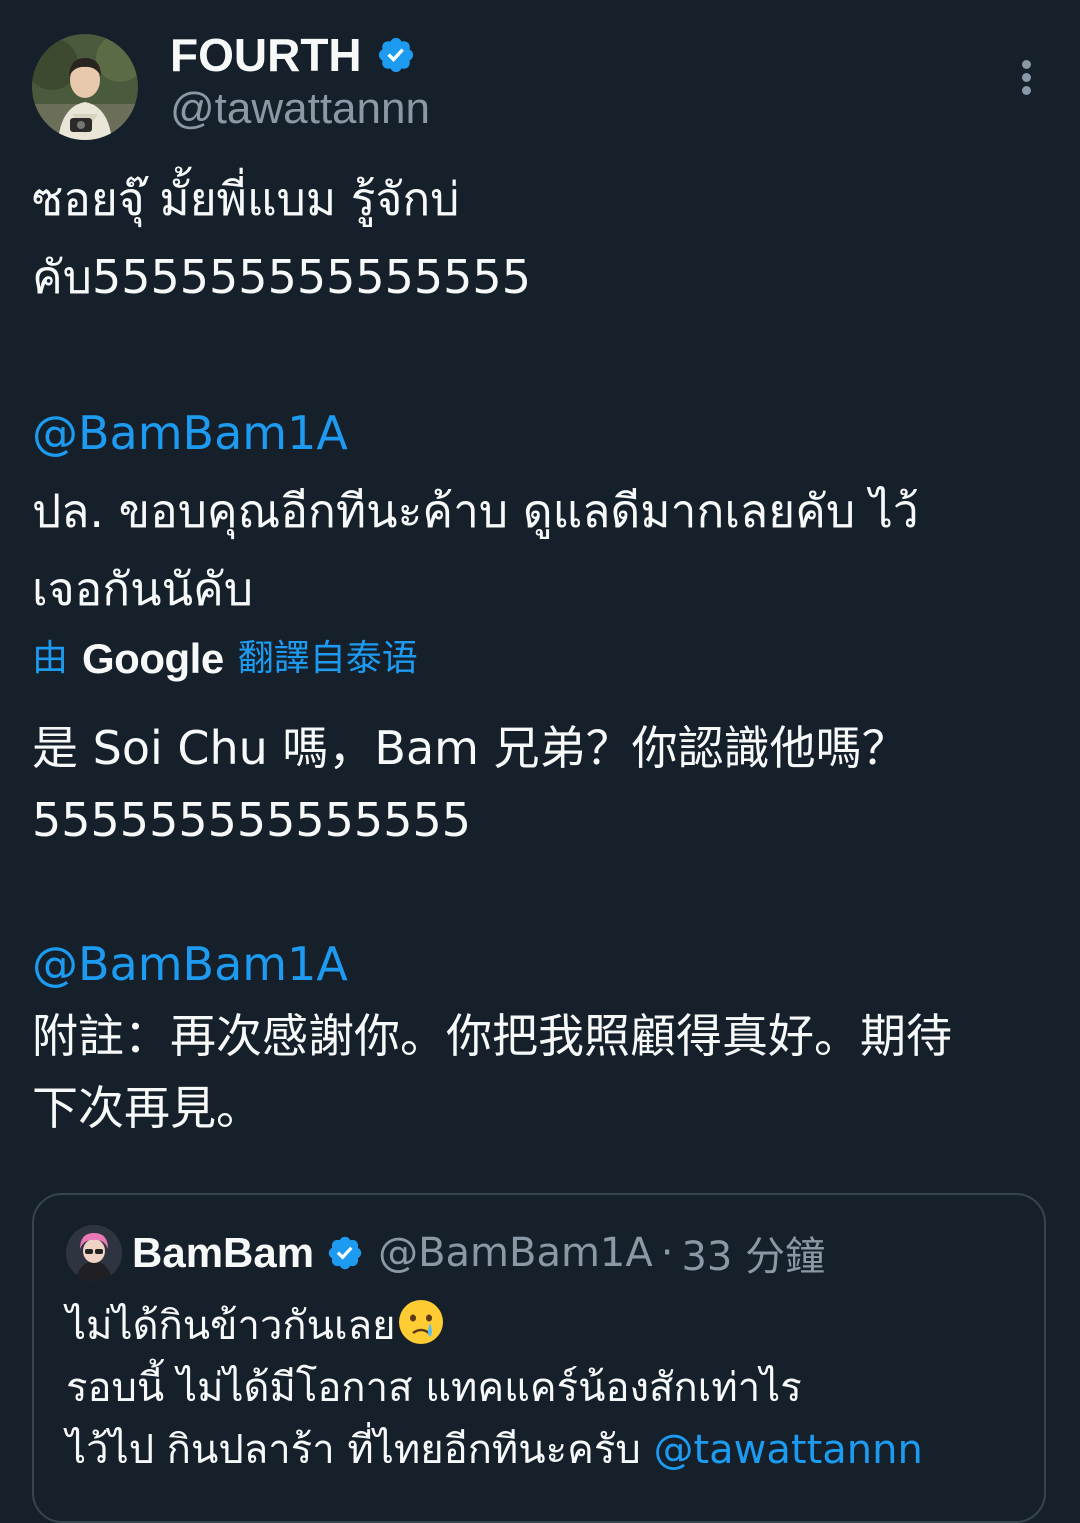 Image resolution: width=1080 pixels, height=1523 pixels. Describe the element at coordinates (147, 1108) in the screenshot. I see `translated-ps-line-2: 下次再見。` at that location.